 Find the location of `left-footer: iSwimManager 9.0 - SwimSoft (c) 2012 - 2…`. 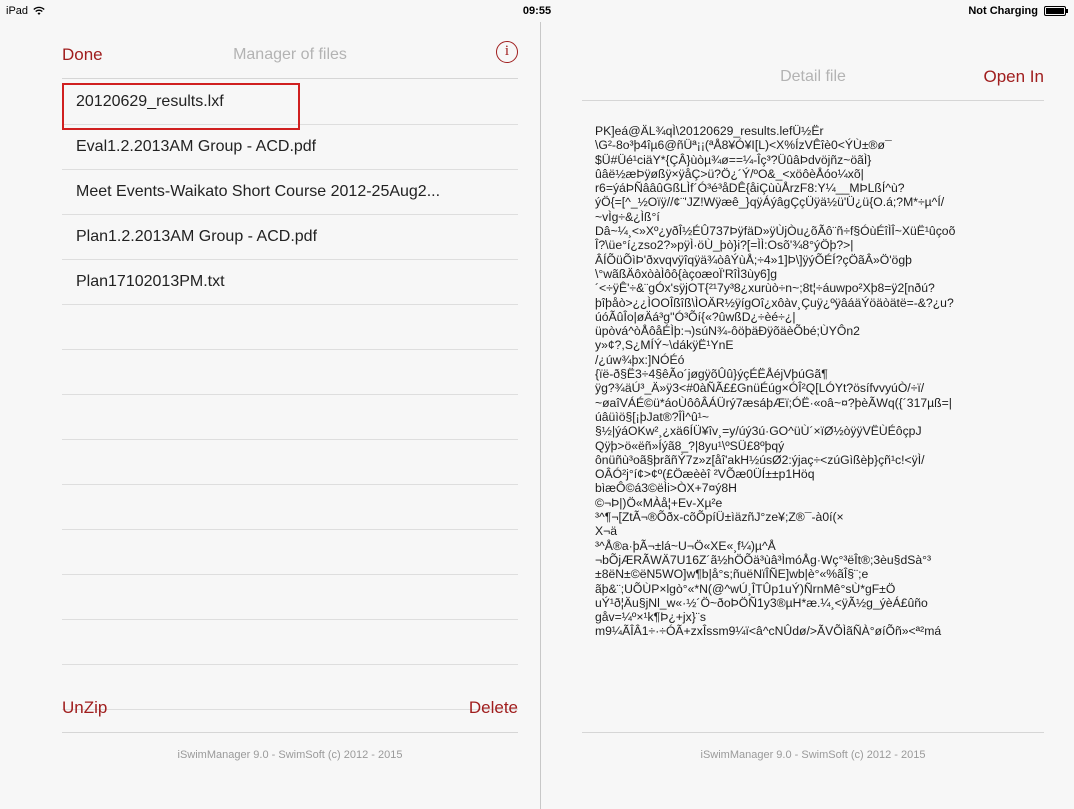

left-footer: iSwimManager 9.0 - SwimSoft (c) 2012 - 2… is located at coordinates (290, 754).